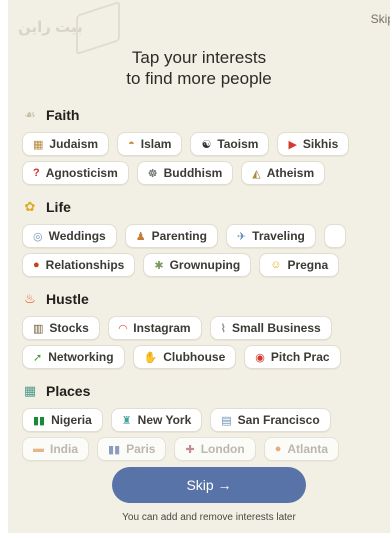 The height and width of the screenshot is (533, 390). What do you see at coordinates (38, 236) in the screenshot?
I see `ring-icon: ◎` at bounding box center [38, 236].